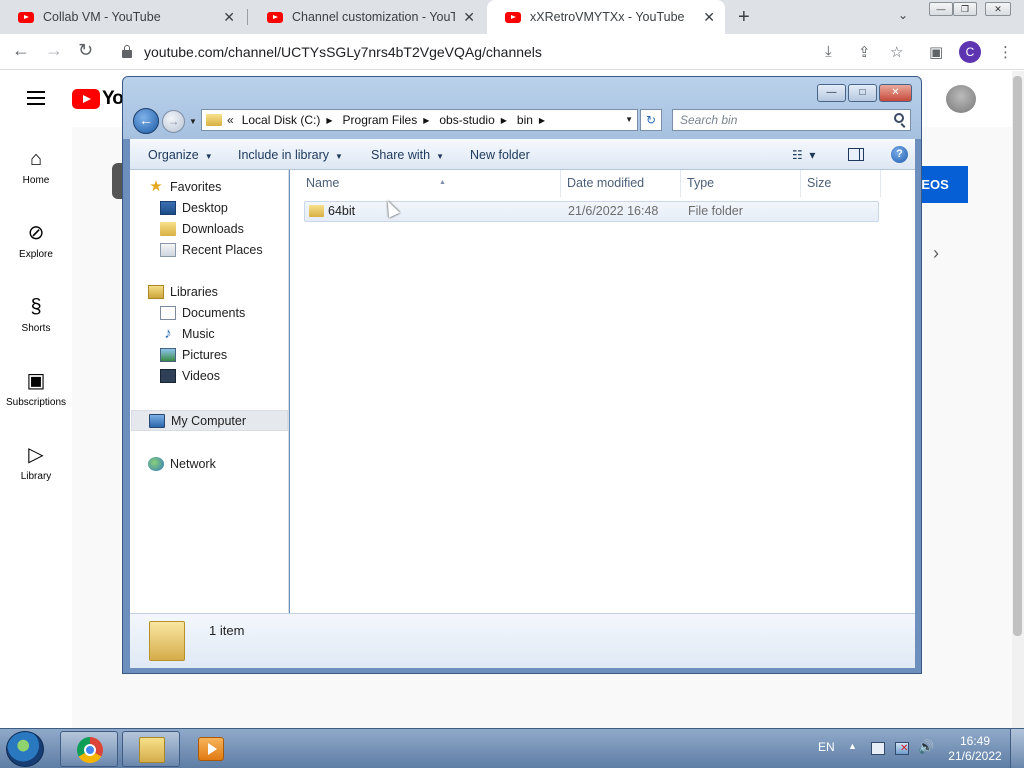 Image resolution: width=1024 pixels, height=768 pixels. Describe the element at coordinates (183, 291) in the screenshot. I see `nav-libraries: Libraries` at that location.